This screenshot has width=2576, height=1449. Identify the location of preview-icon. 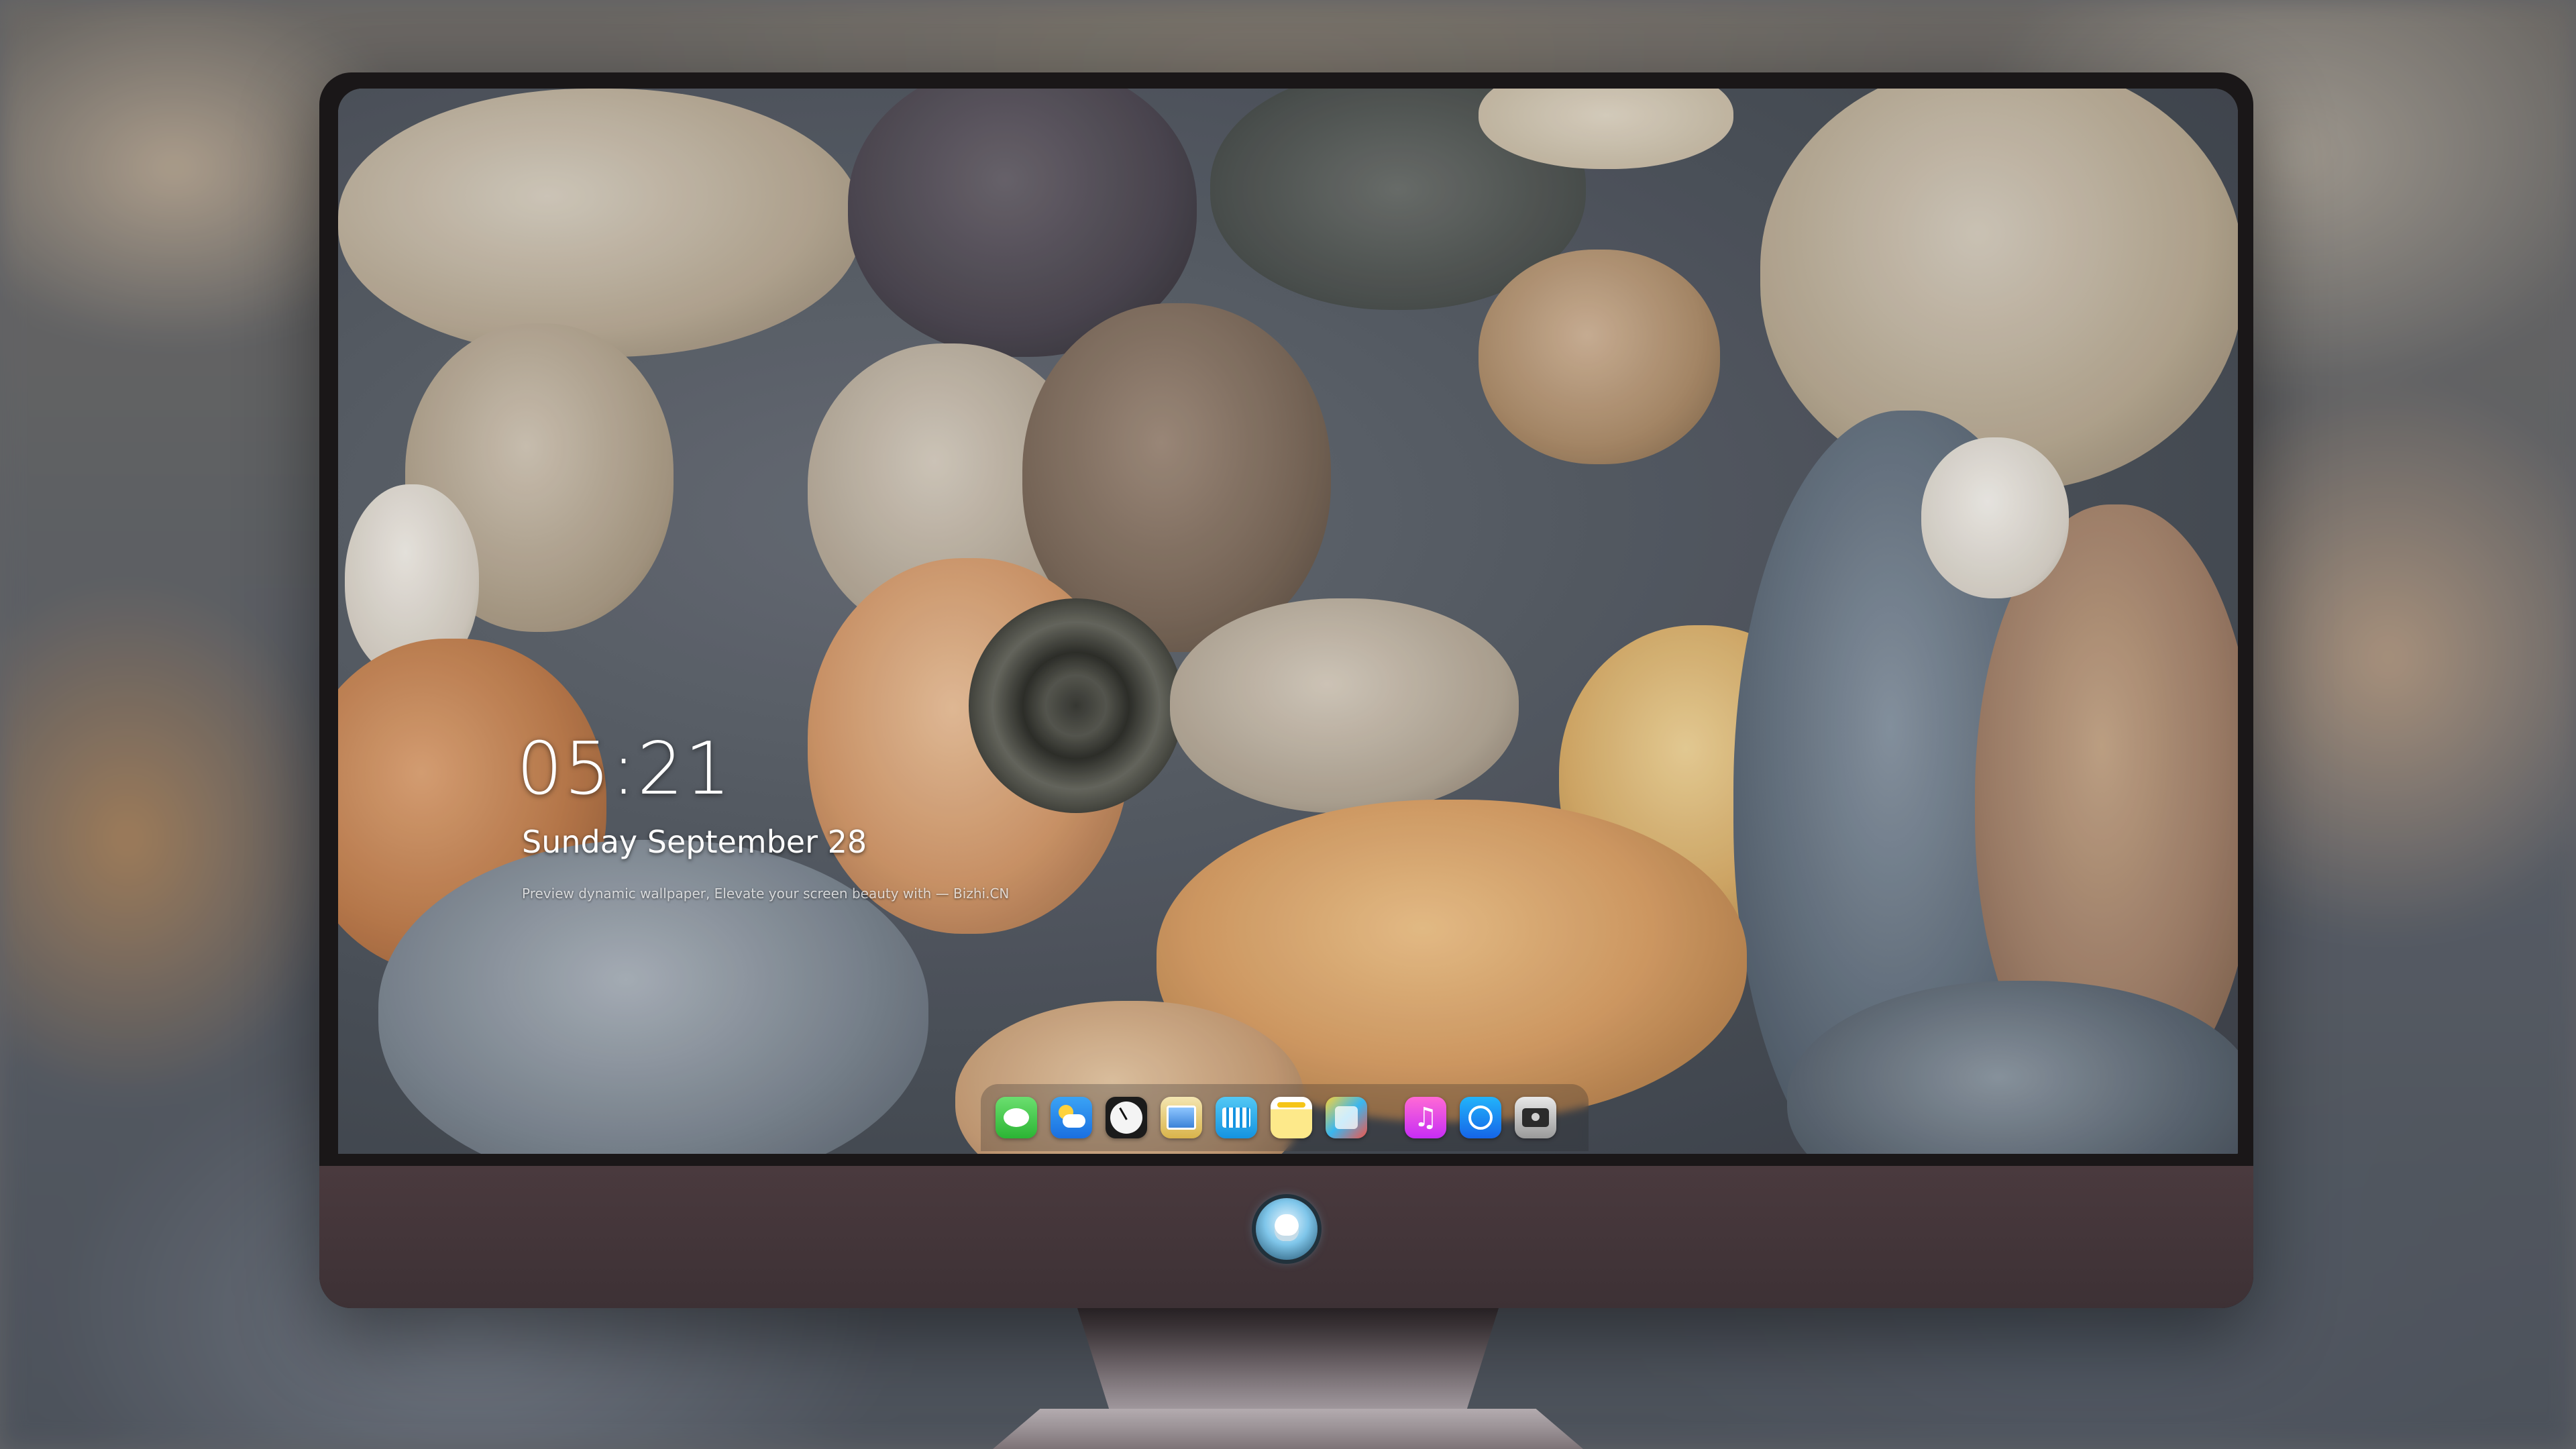
(1181, 1117).